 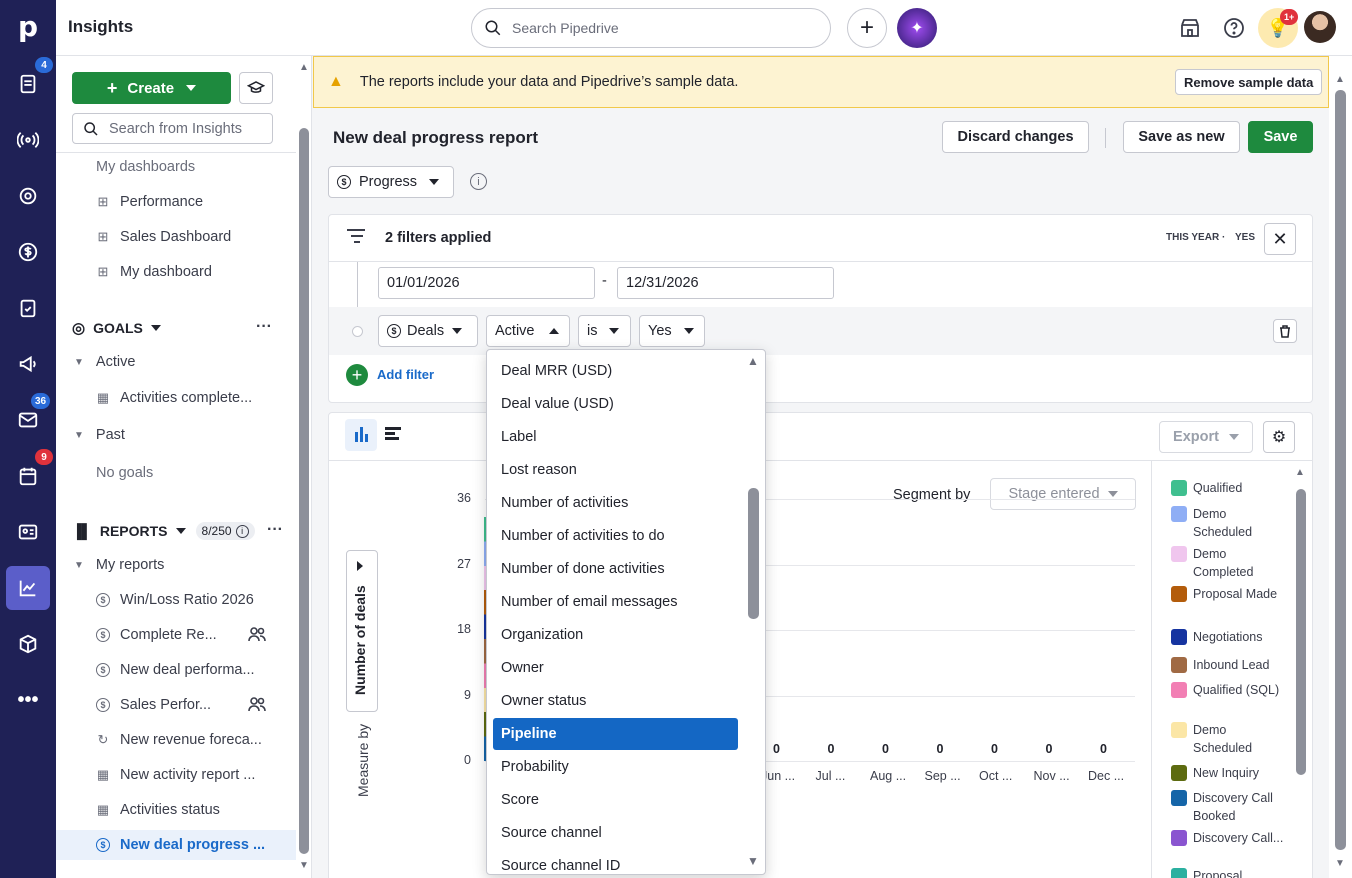 What do you see at coordinates (357, 236) in the screenshot?
I see `filter-lines-icon` at bounding box center [357, 236].